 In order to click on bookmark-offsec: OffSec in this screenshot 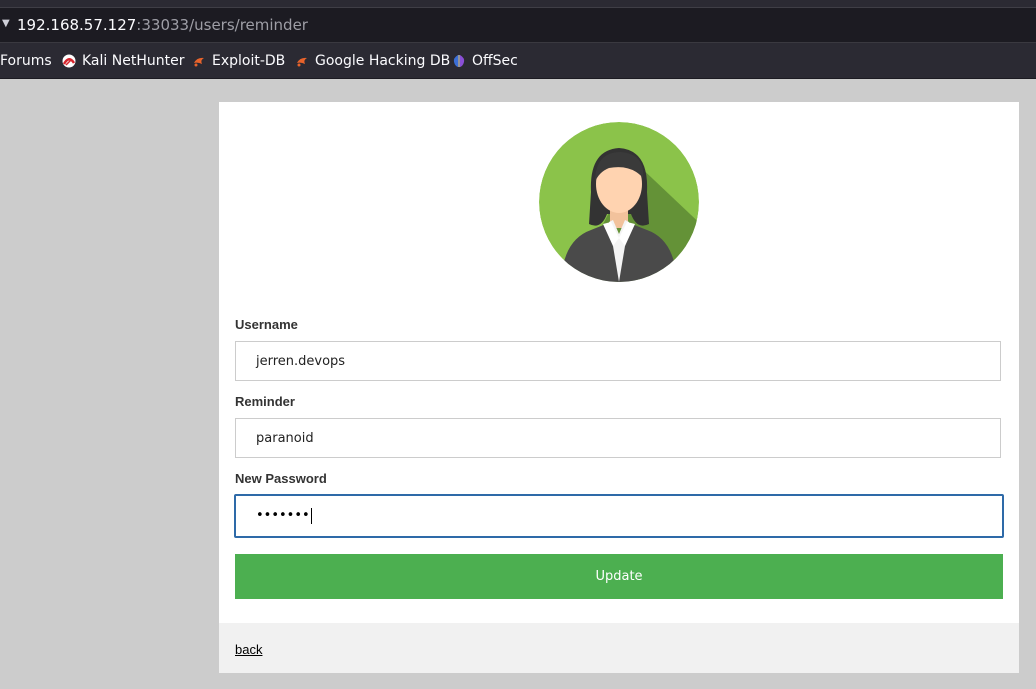, I will do `click(485, 61)`.